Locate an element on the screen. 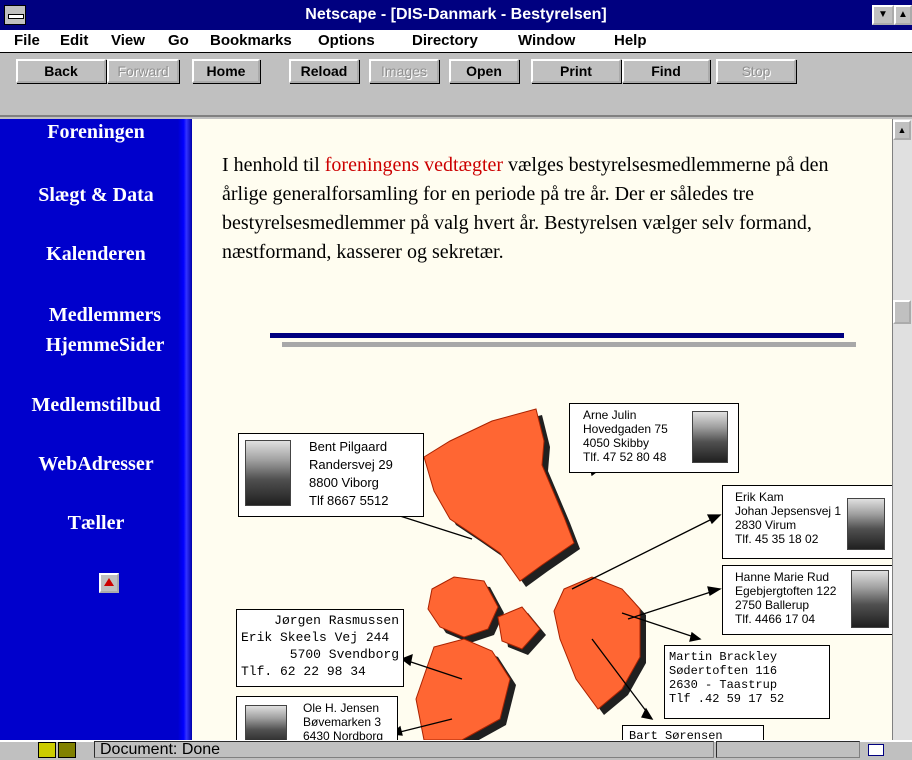 This screenshot has width=912, height=760. member-phone: Tlf. 62 22 98 34 is located at coordinates (303, 671).